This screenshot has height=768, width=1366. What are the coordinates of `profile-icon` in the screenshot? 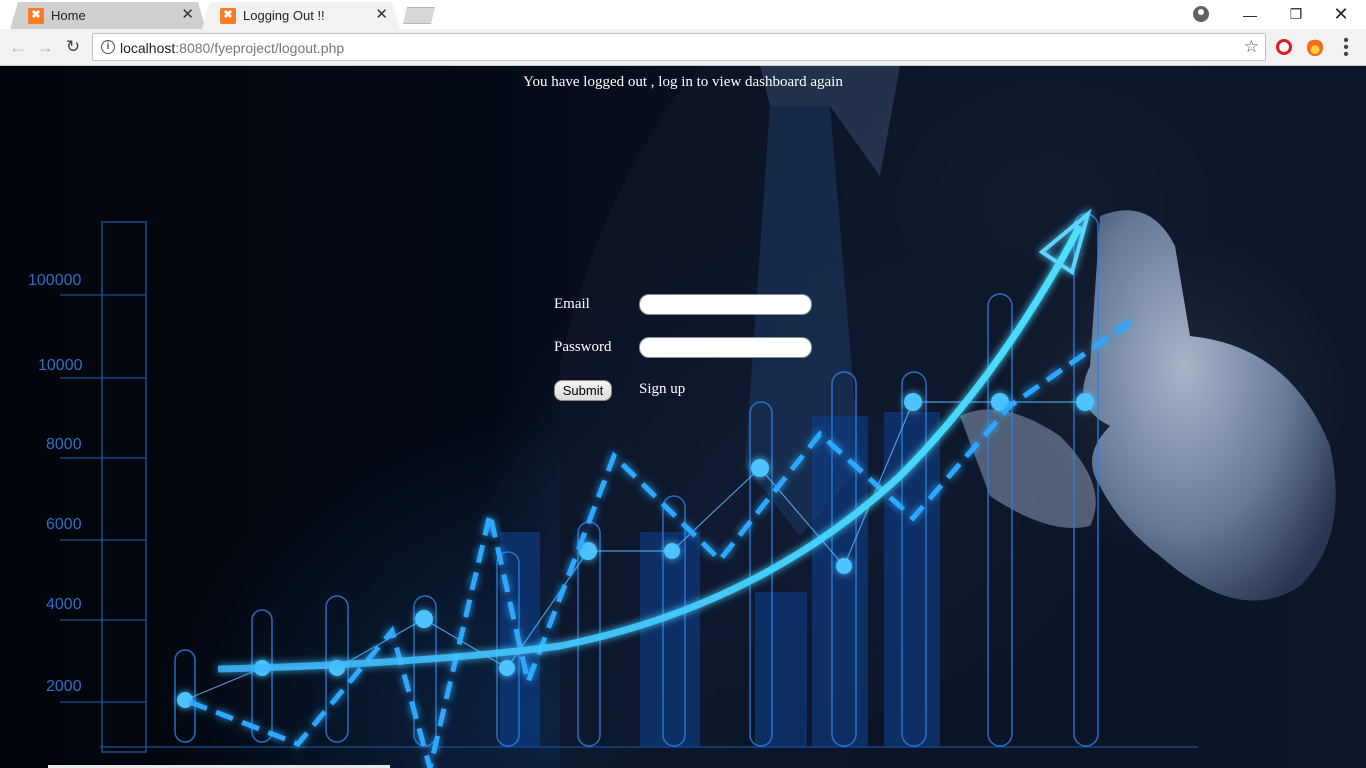 It's located at (1201, 14).